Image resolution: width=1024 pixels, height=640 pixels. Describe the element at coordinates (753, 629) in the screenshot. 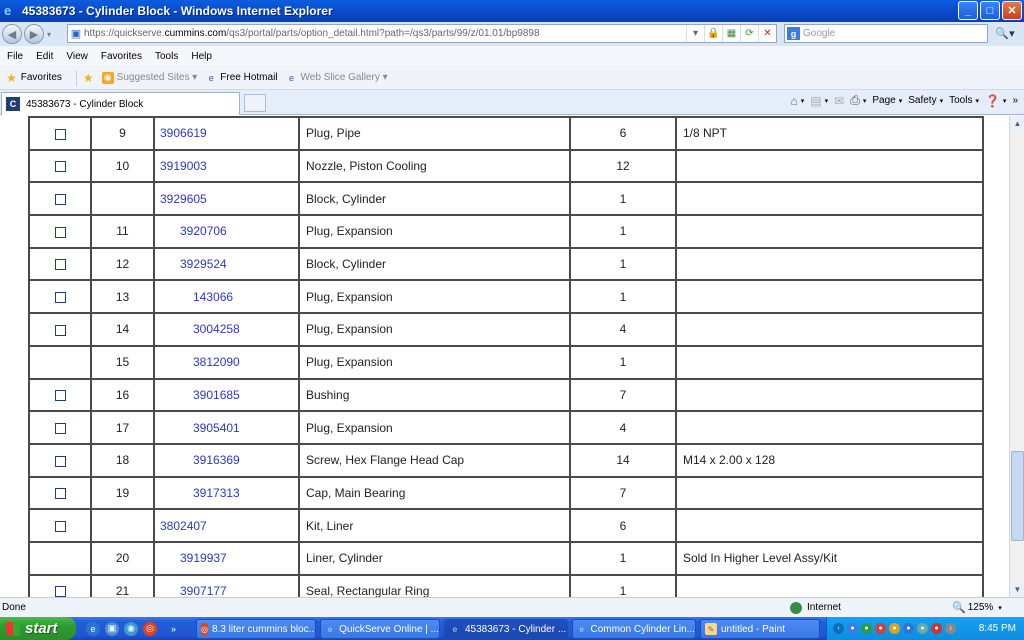

I see `task-label: untitled - Paint` at that location.